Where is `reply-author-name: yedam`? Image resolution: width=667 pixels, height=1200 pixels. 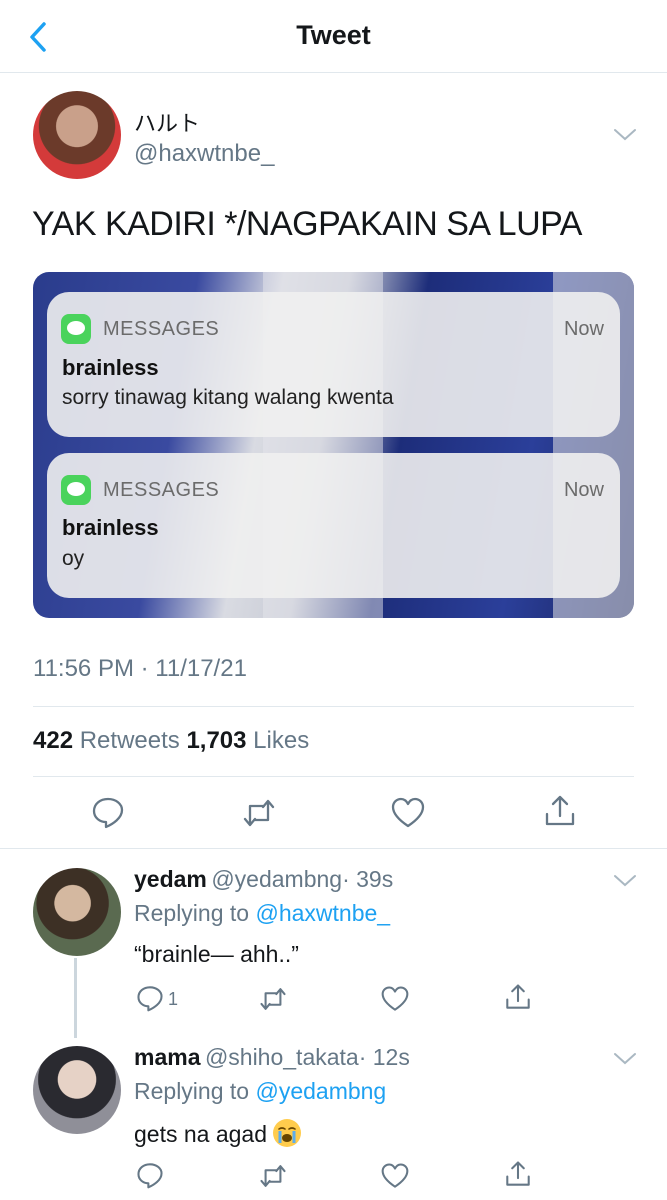 reply-author-name: yedam is located at coordinates (170, 879).